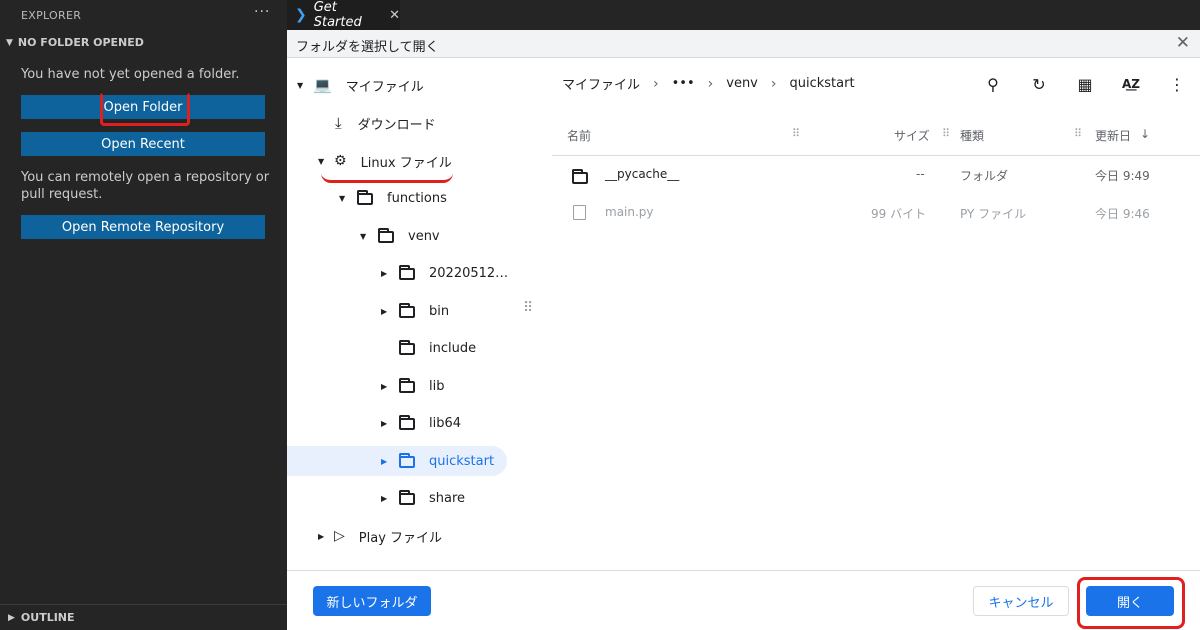 This screenshot has width=1200, height=630. Describe the element at coordinates (642, 174) in the screenshot. I see `file-name: __pycache__` at that location.